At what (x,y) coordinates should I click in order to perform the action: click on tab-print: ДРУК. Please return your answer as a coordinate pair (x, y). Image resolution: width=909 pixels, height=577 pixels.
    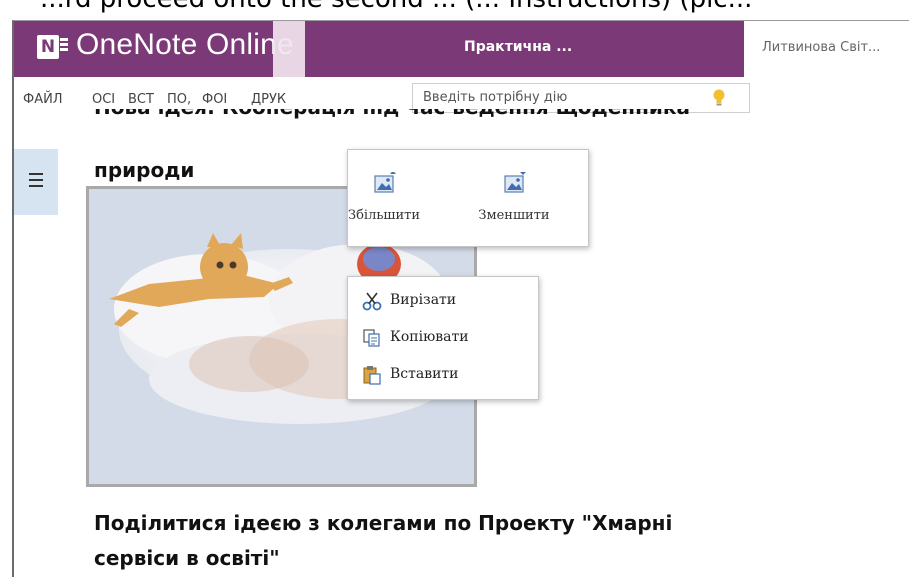
    Looking at the image, I should click on (268, 99).